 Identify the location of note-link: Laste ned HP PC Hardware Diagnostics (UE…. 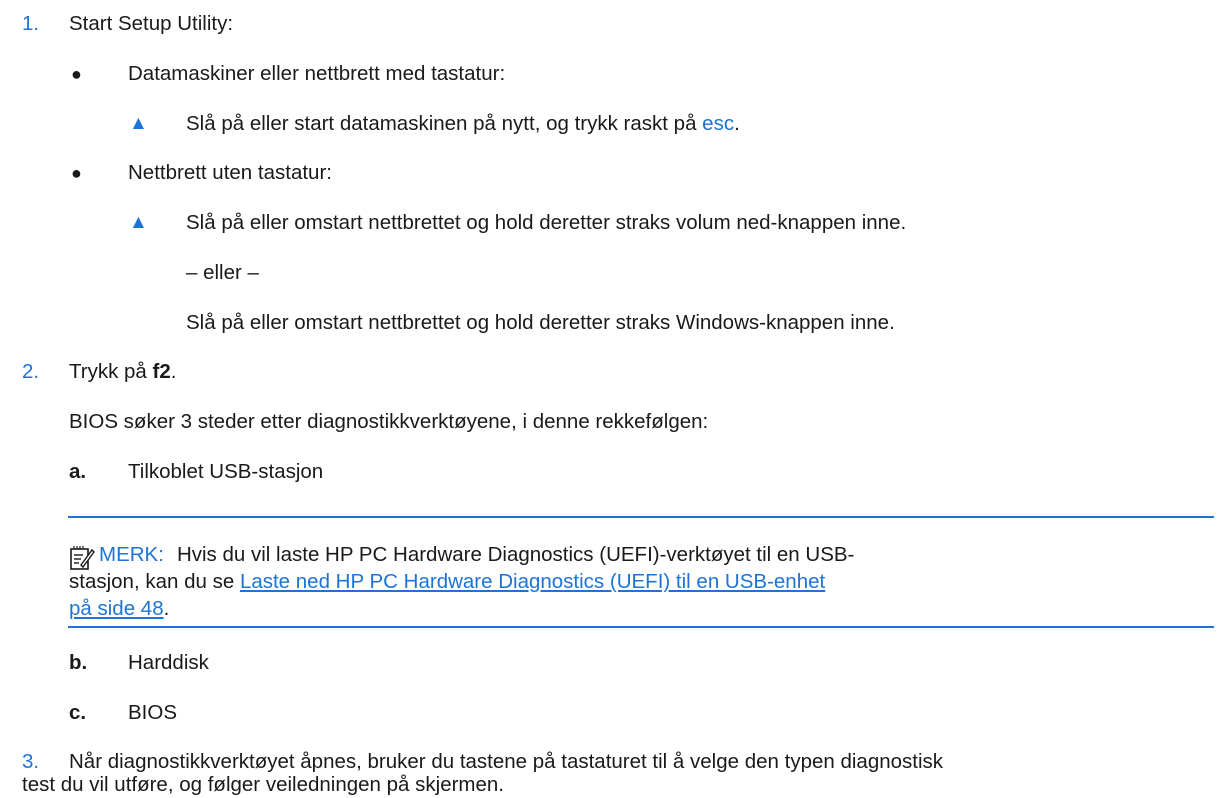
(532, 581).